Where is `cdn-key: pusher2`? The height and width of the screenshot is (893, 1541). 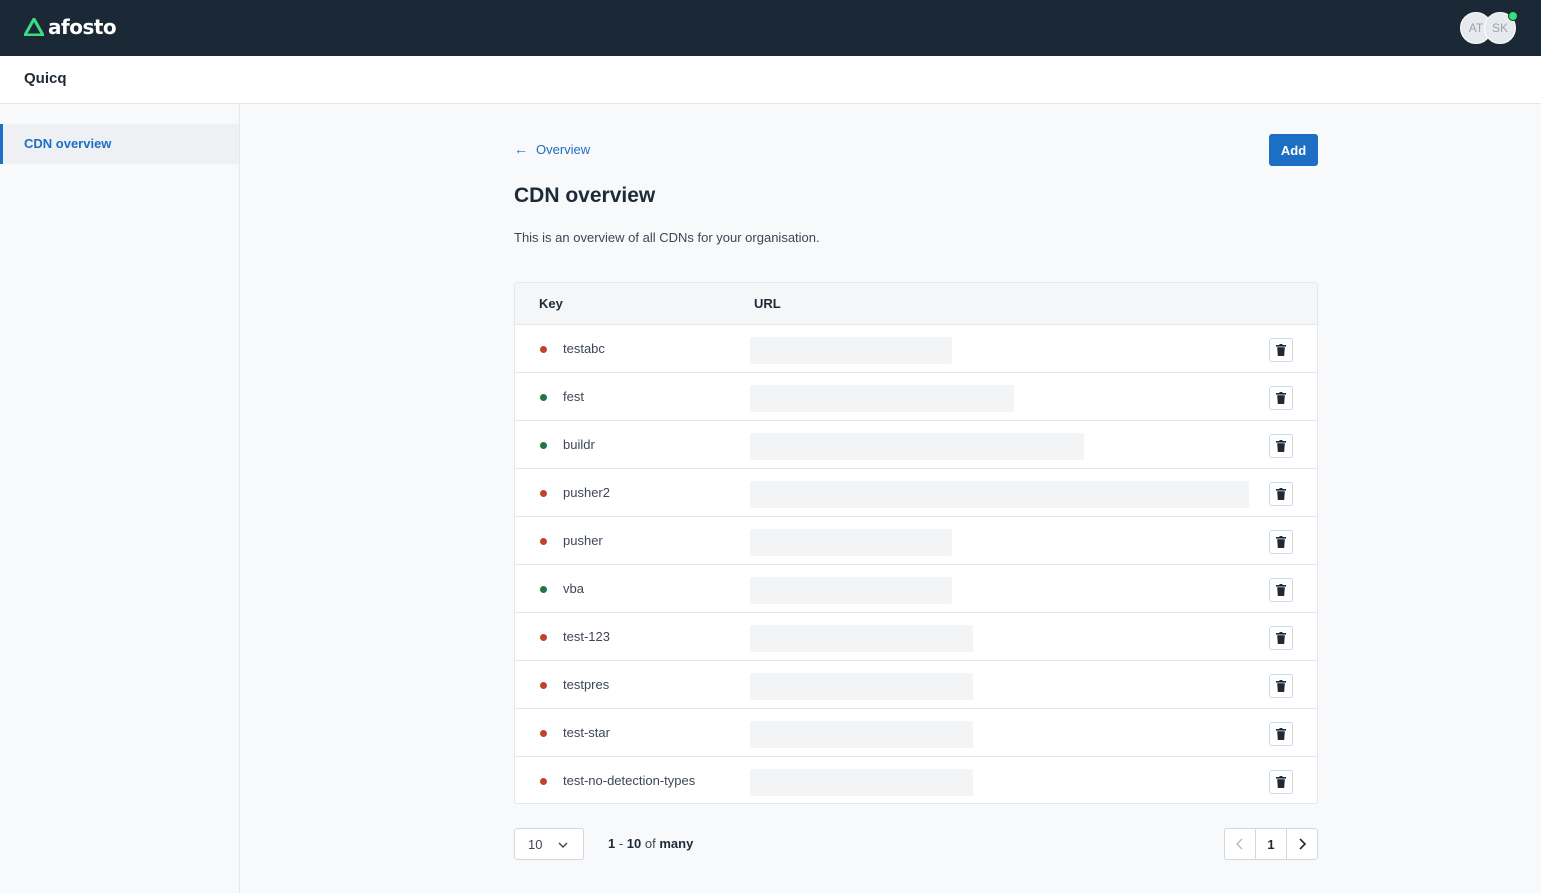 cdn-key: pusher2 is located at coordinates (586, 492).